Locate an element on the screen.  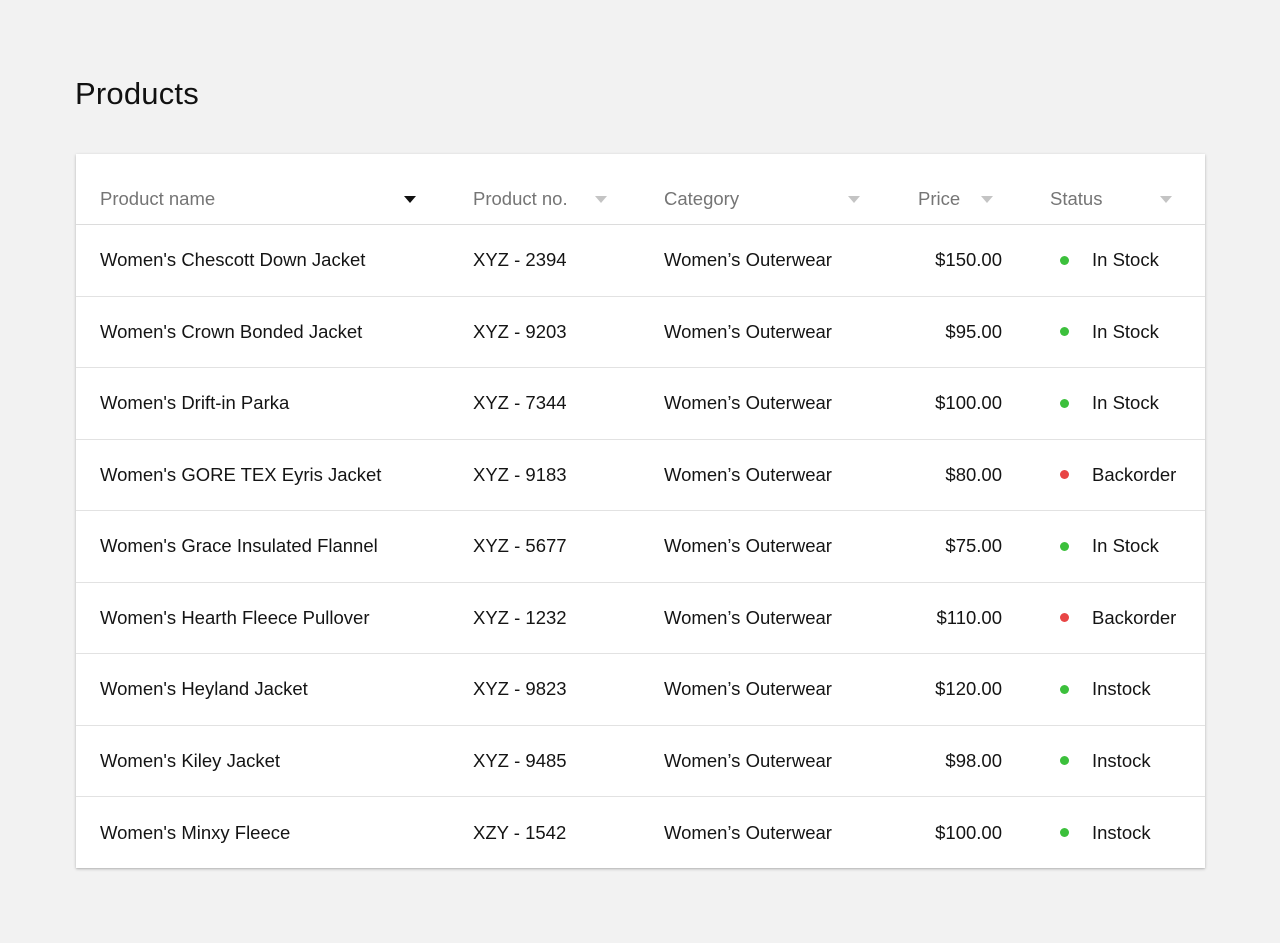
product-no-cell: XYZ - 9823 is located at coordinates (520, 689).